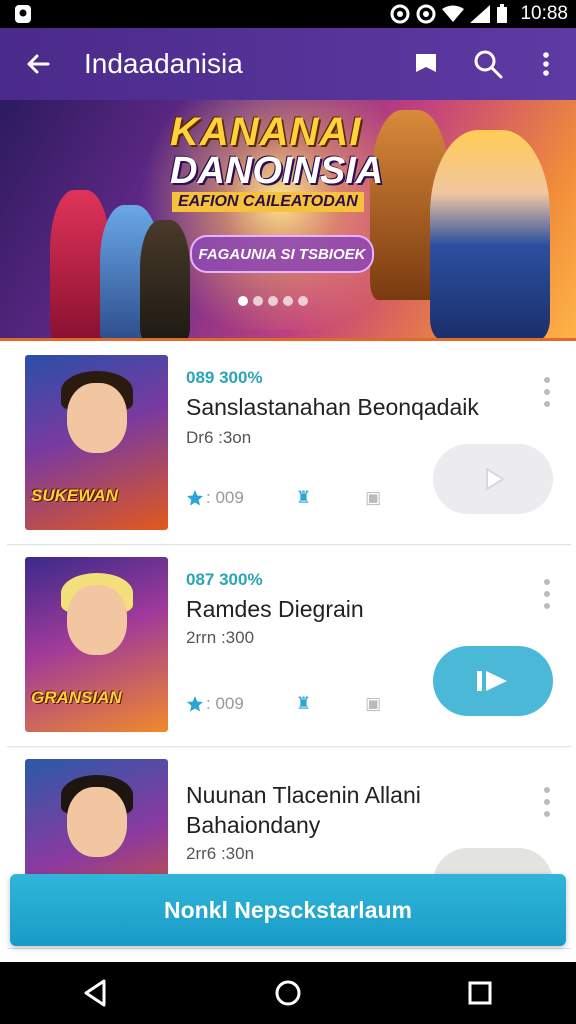 This screenshot has width=576, height=1024. I want to click on game-title: Nuunan Tlacenin Allani, so click(303, 795).